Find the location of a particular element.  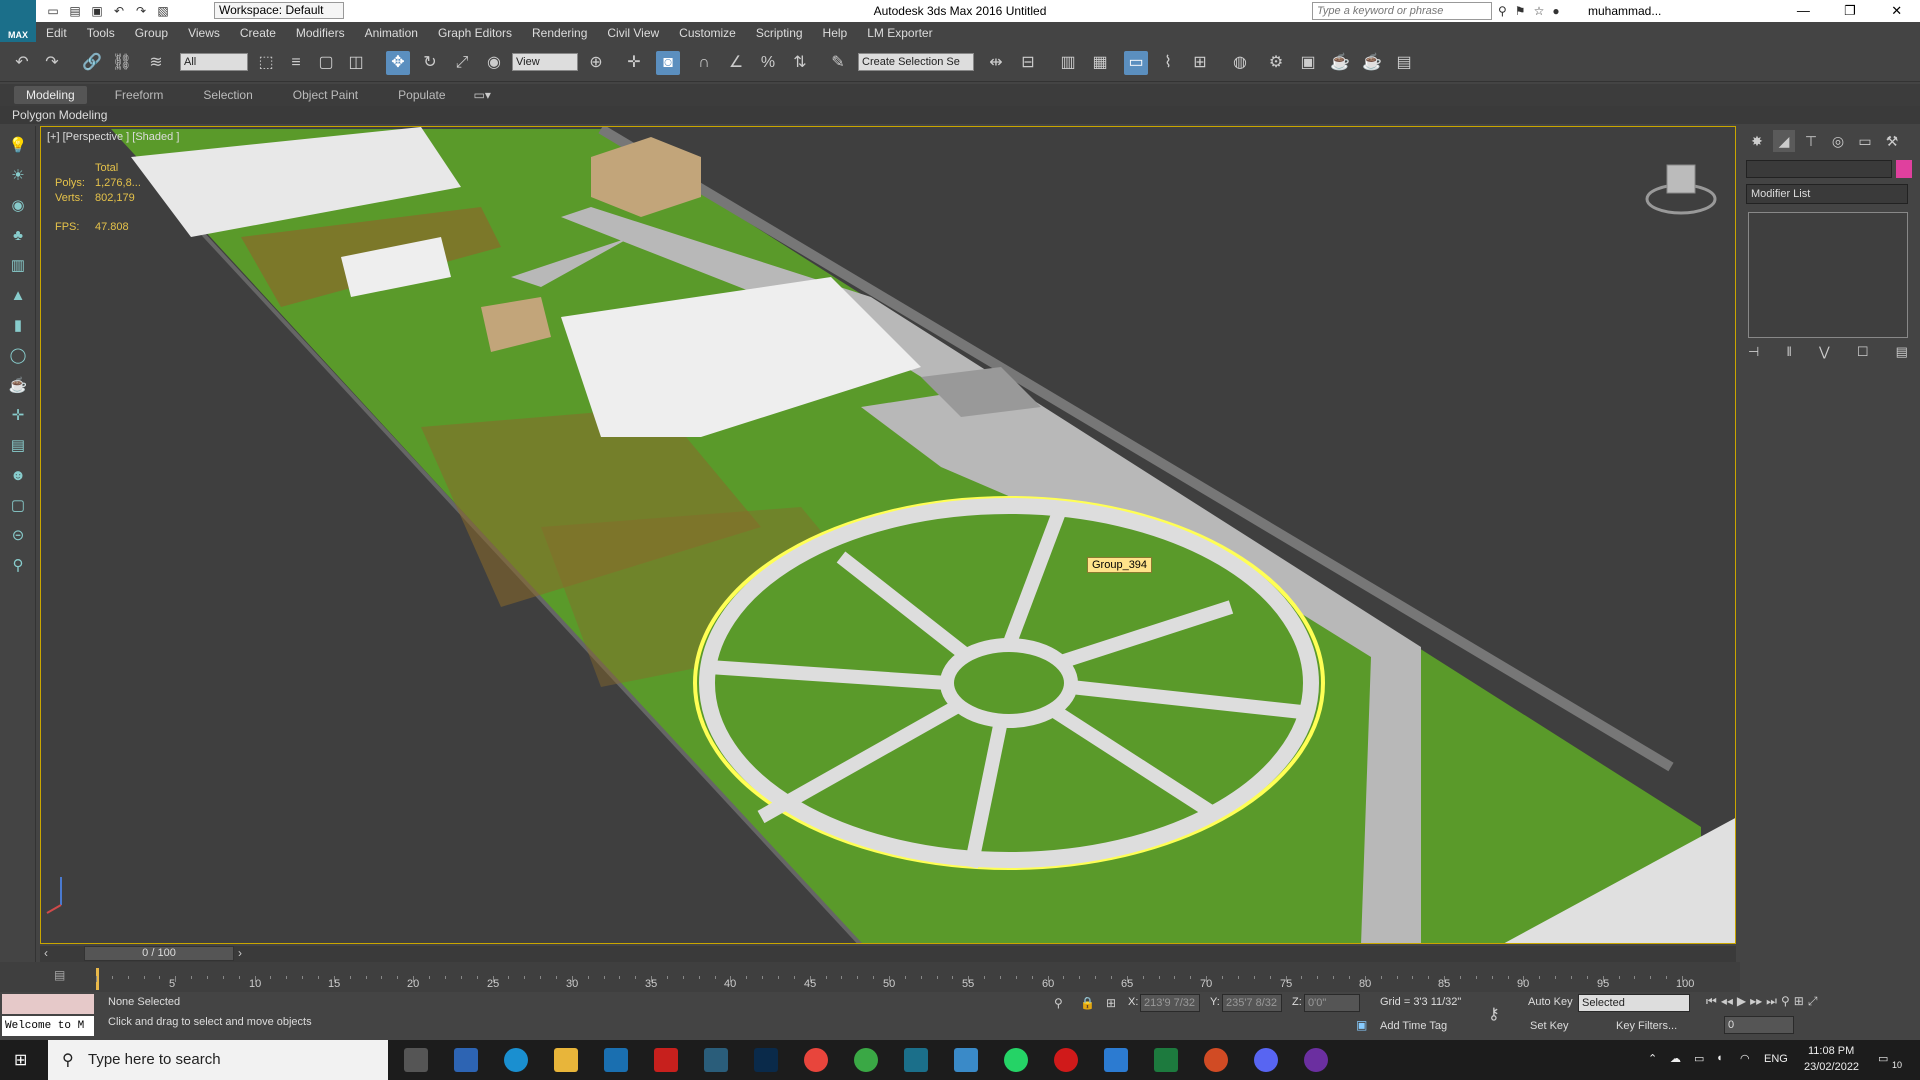

star-icon: ☆ is located at coordinates (1539, 11).